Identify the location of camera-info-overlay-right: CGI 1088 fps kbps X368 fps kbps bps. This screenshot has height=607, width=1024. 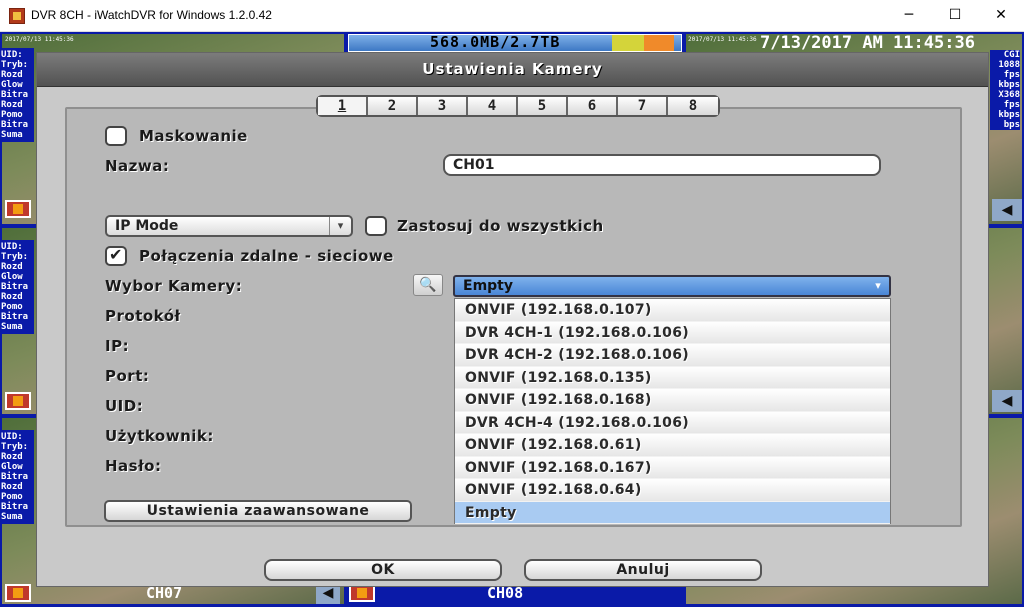
(1005, 90).